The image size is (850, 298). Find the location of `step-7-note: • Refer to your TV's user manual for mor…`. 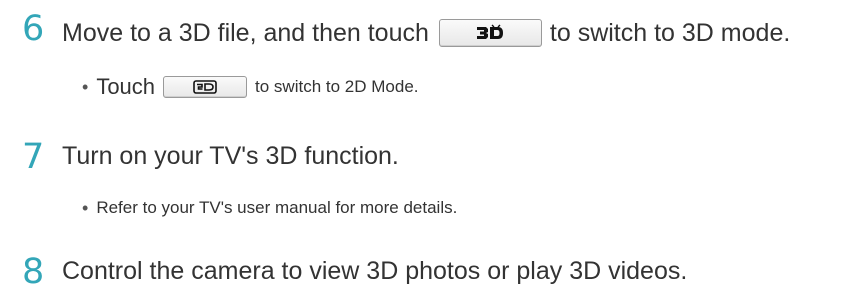

step-7-note: • Refer to your TV's user manual for mor… is located at coordinates (269, 208).